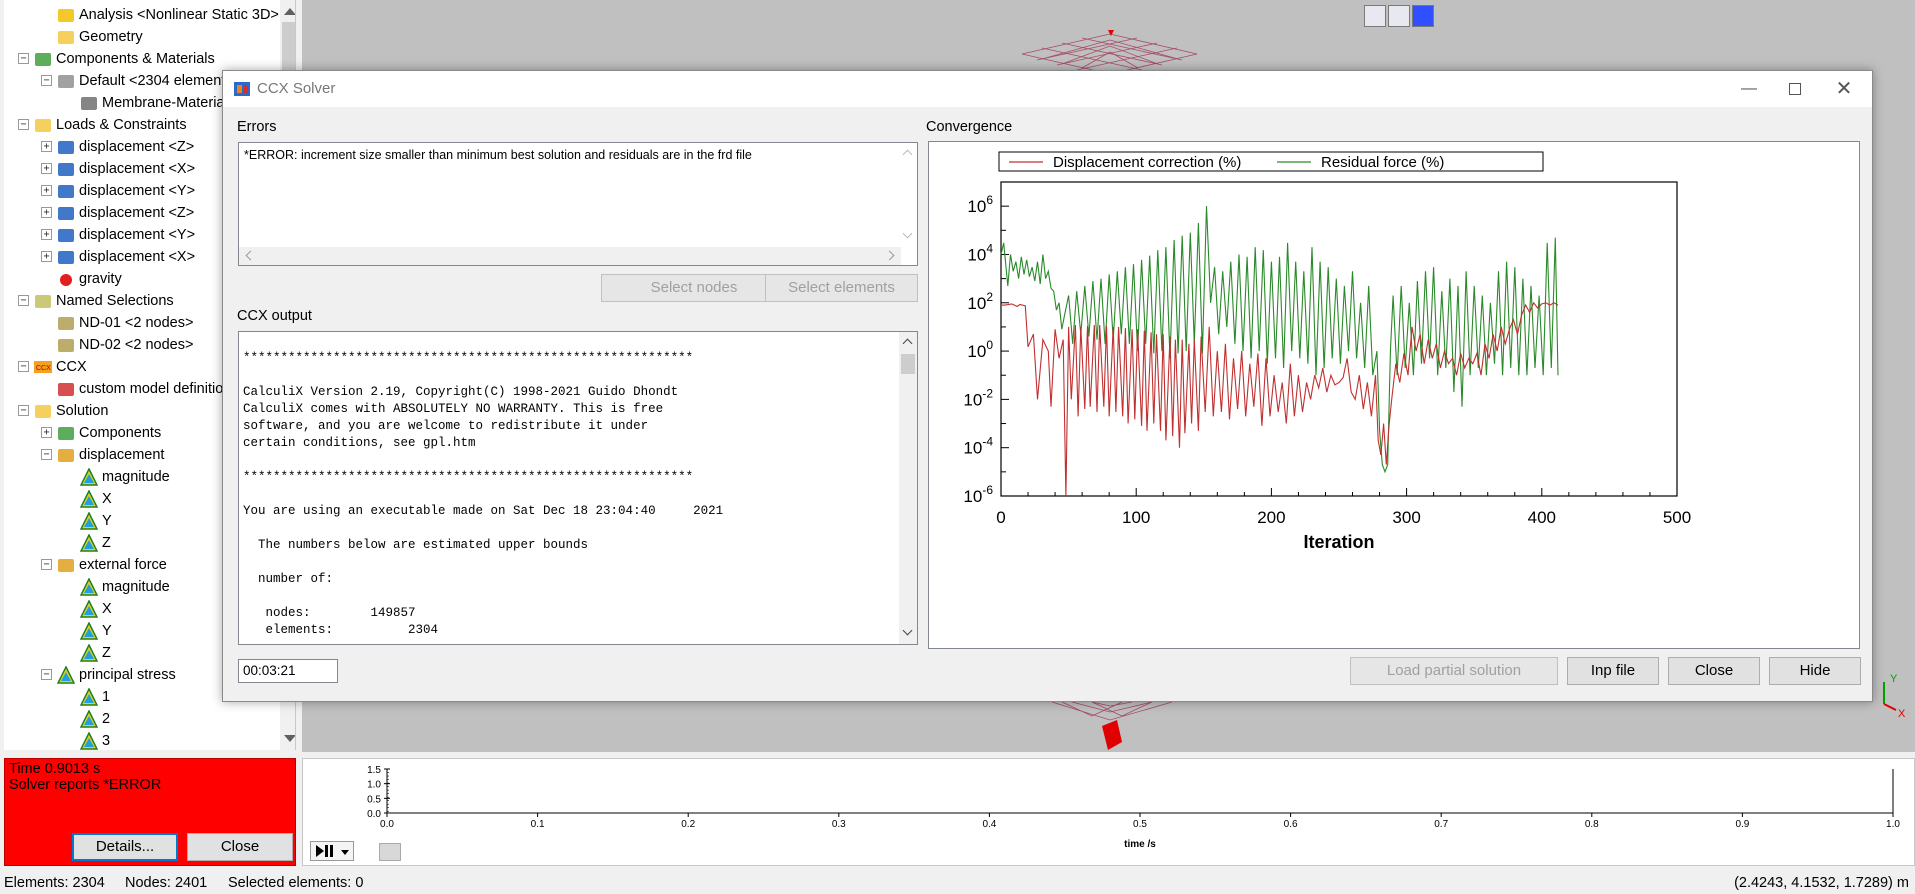  What do you see at coordinates (166, 883) in the screenshot?
I see `node-count: Nodes: 2401` at bounding box center [166, 883].